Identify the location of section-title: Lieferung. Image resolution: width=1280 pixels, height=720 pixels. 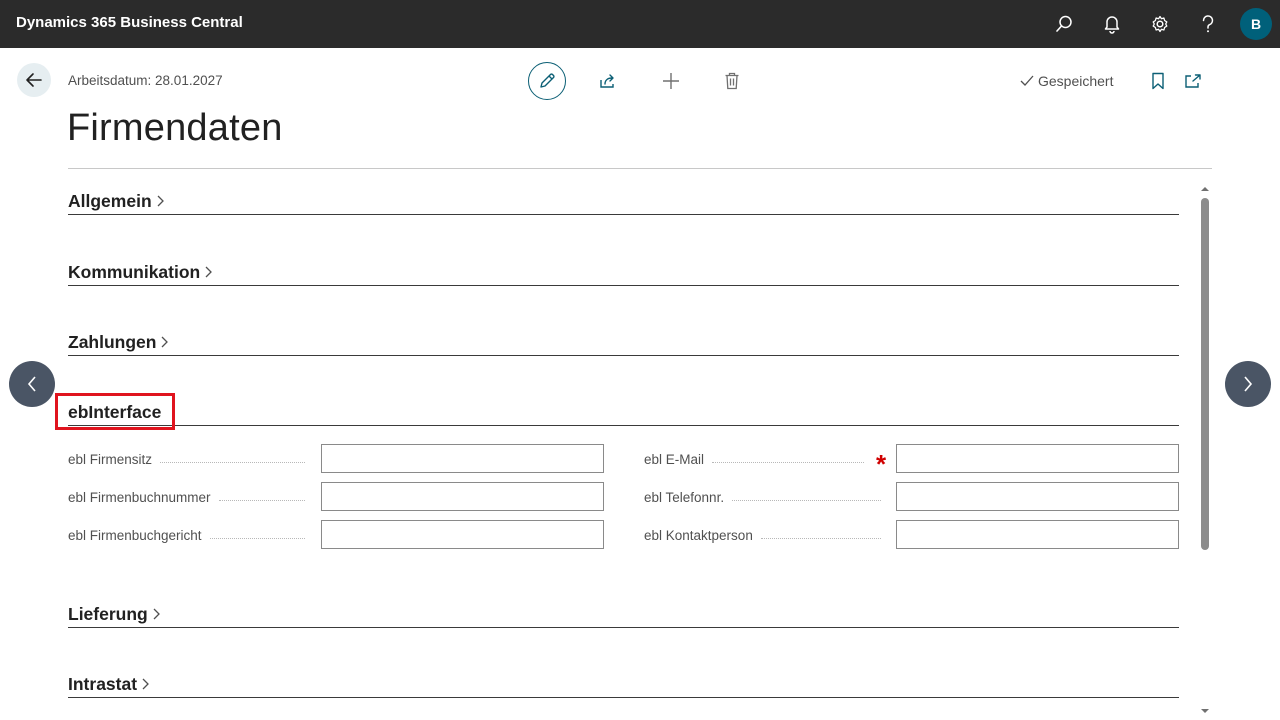
(108, 614).